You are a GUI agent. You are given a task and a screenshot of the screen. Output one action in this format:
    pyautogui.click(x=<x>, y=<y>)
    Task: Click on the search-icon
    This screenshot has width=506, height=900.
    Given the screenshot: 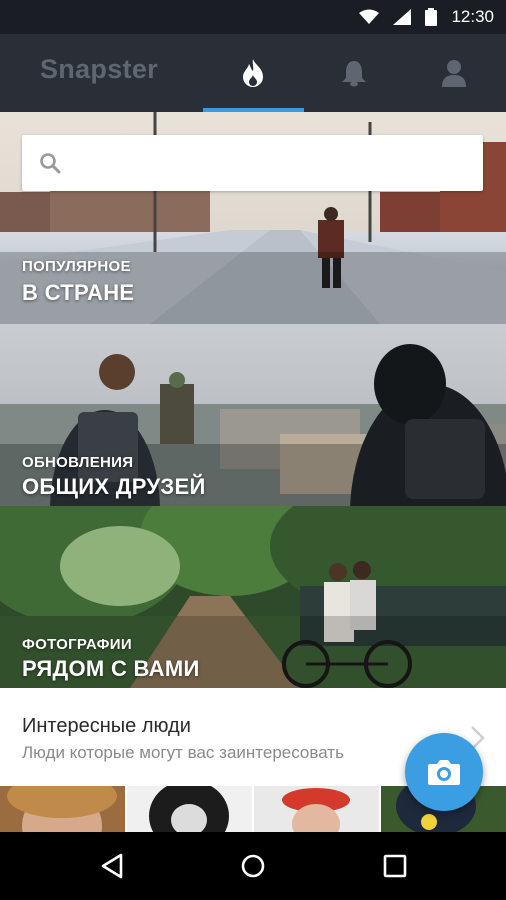 What is the action you would take?
    pyautogui.click(x=50, y=163)
    